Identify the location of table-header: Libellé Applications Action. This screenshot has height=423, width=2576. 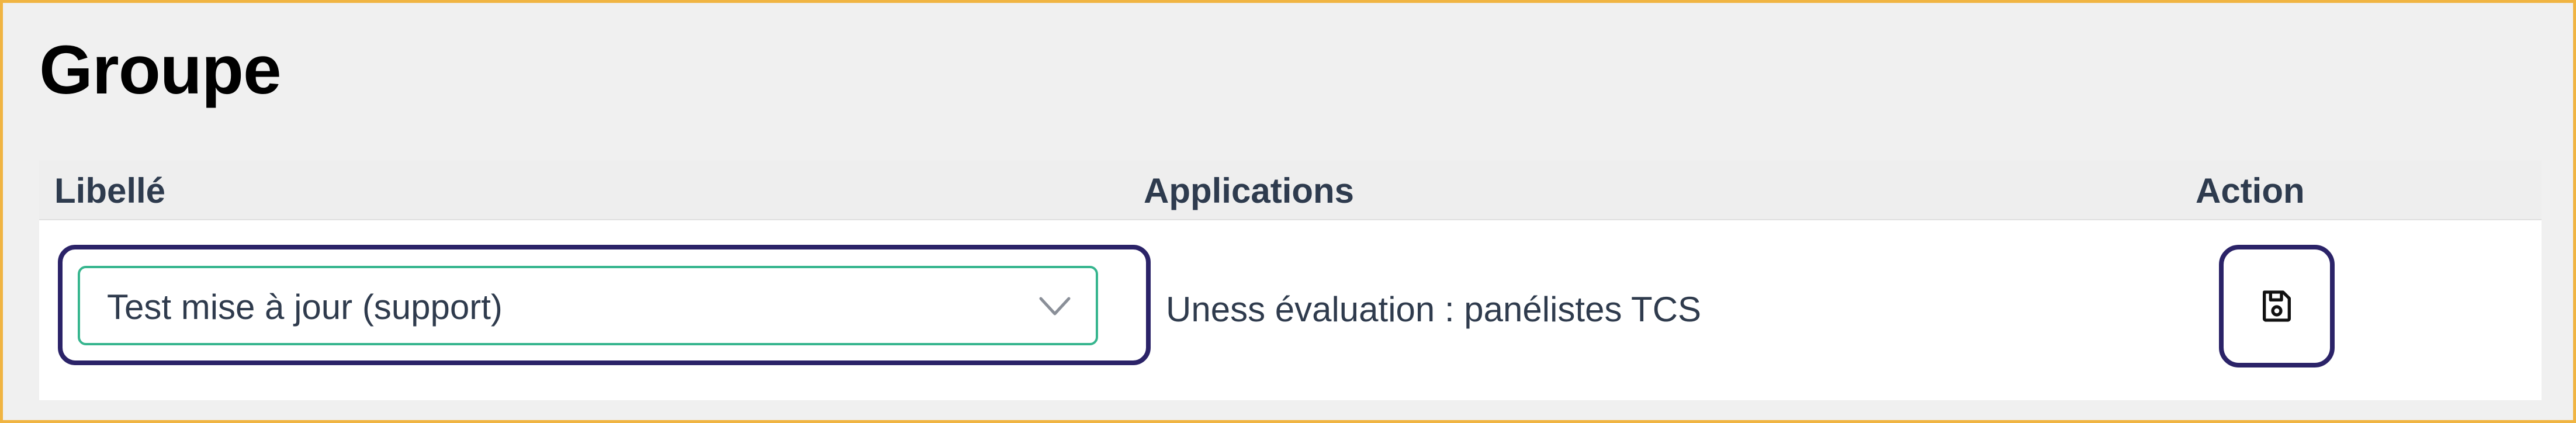
(1290, 190).